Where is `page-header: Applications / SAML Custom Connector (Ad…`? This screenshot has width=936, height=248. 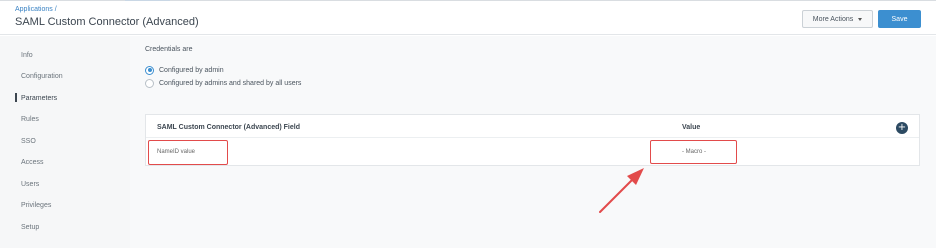 page-header: Applications / SAML Custom Connector (Ad… is located at coordinates (468, 18).